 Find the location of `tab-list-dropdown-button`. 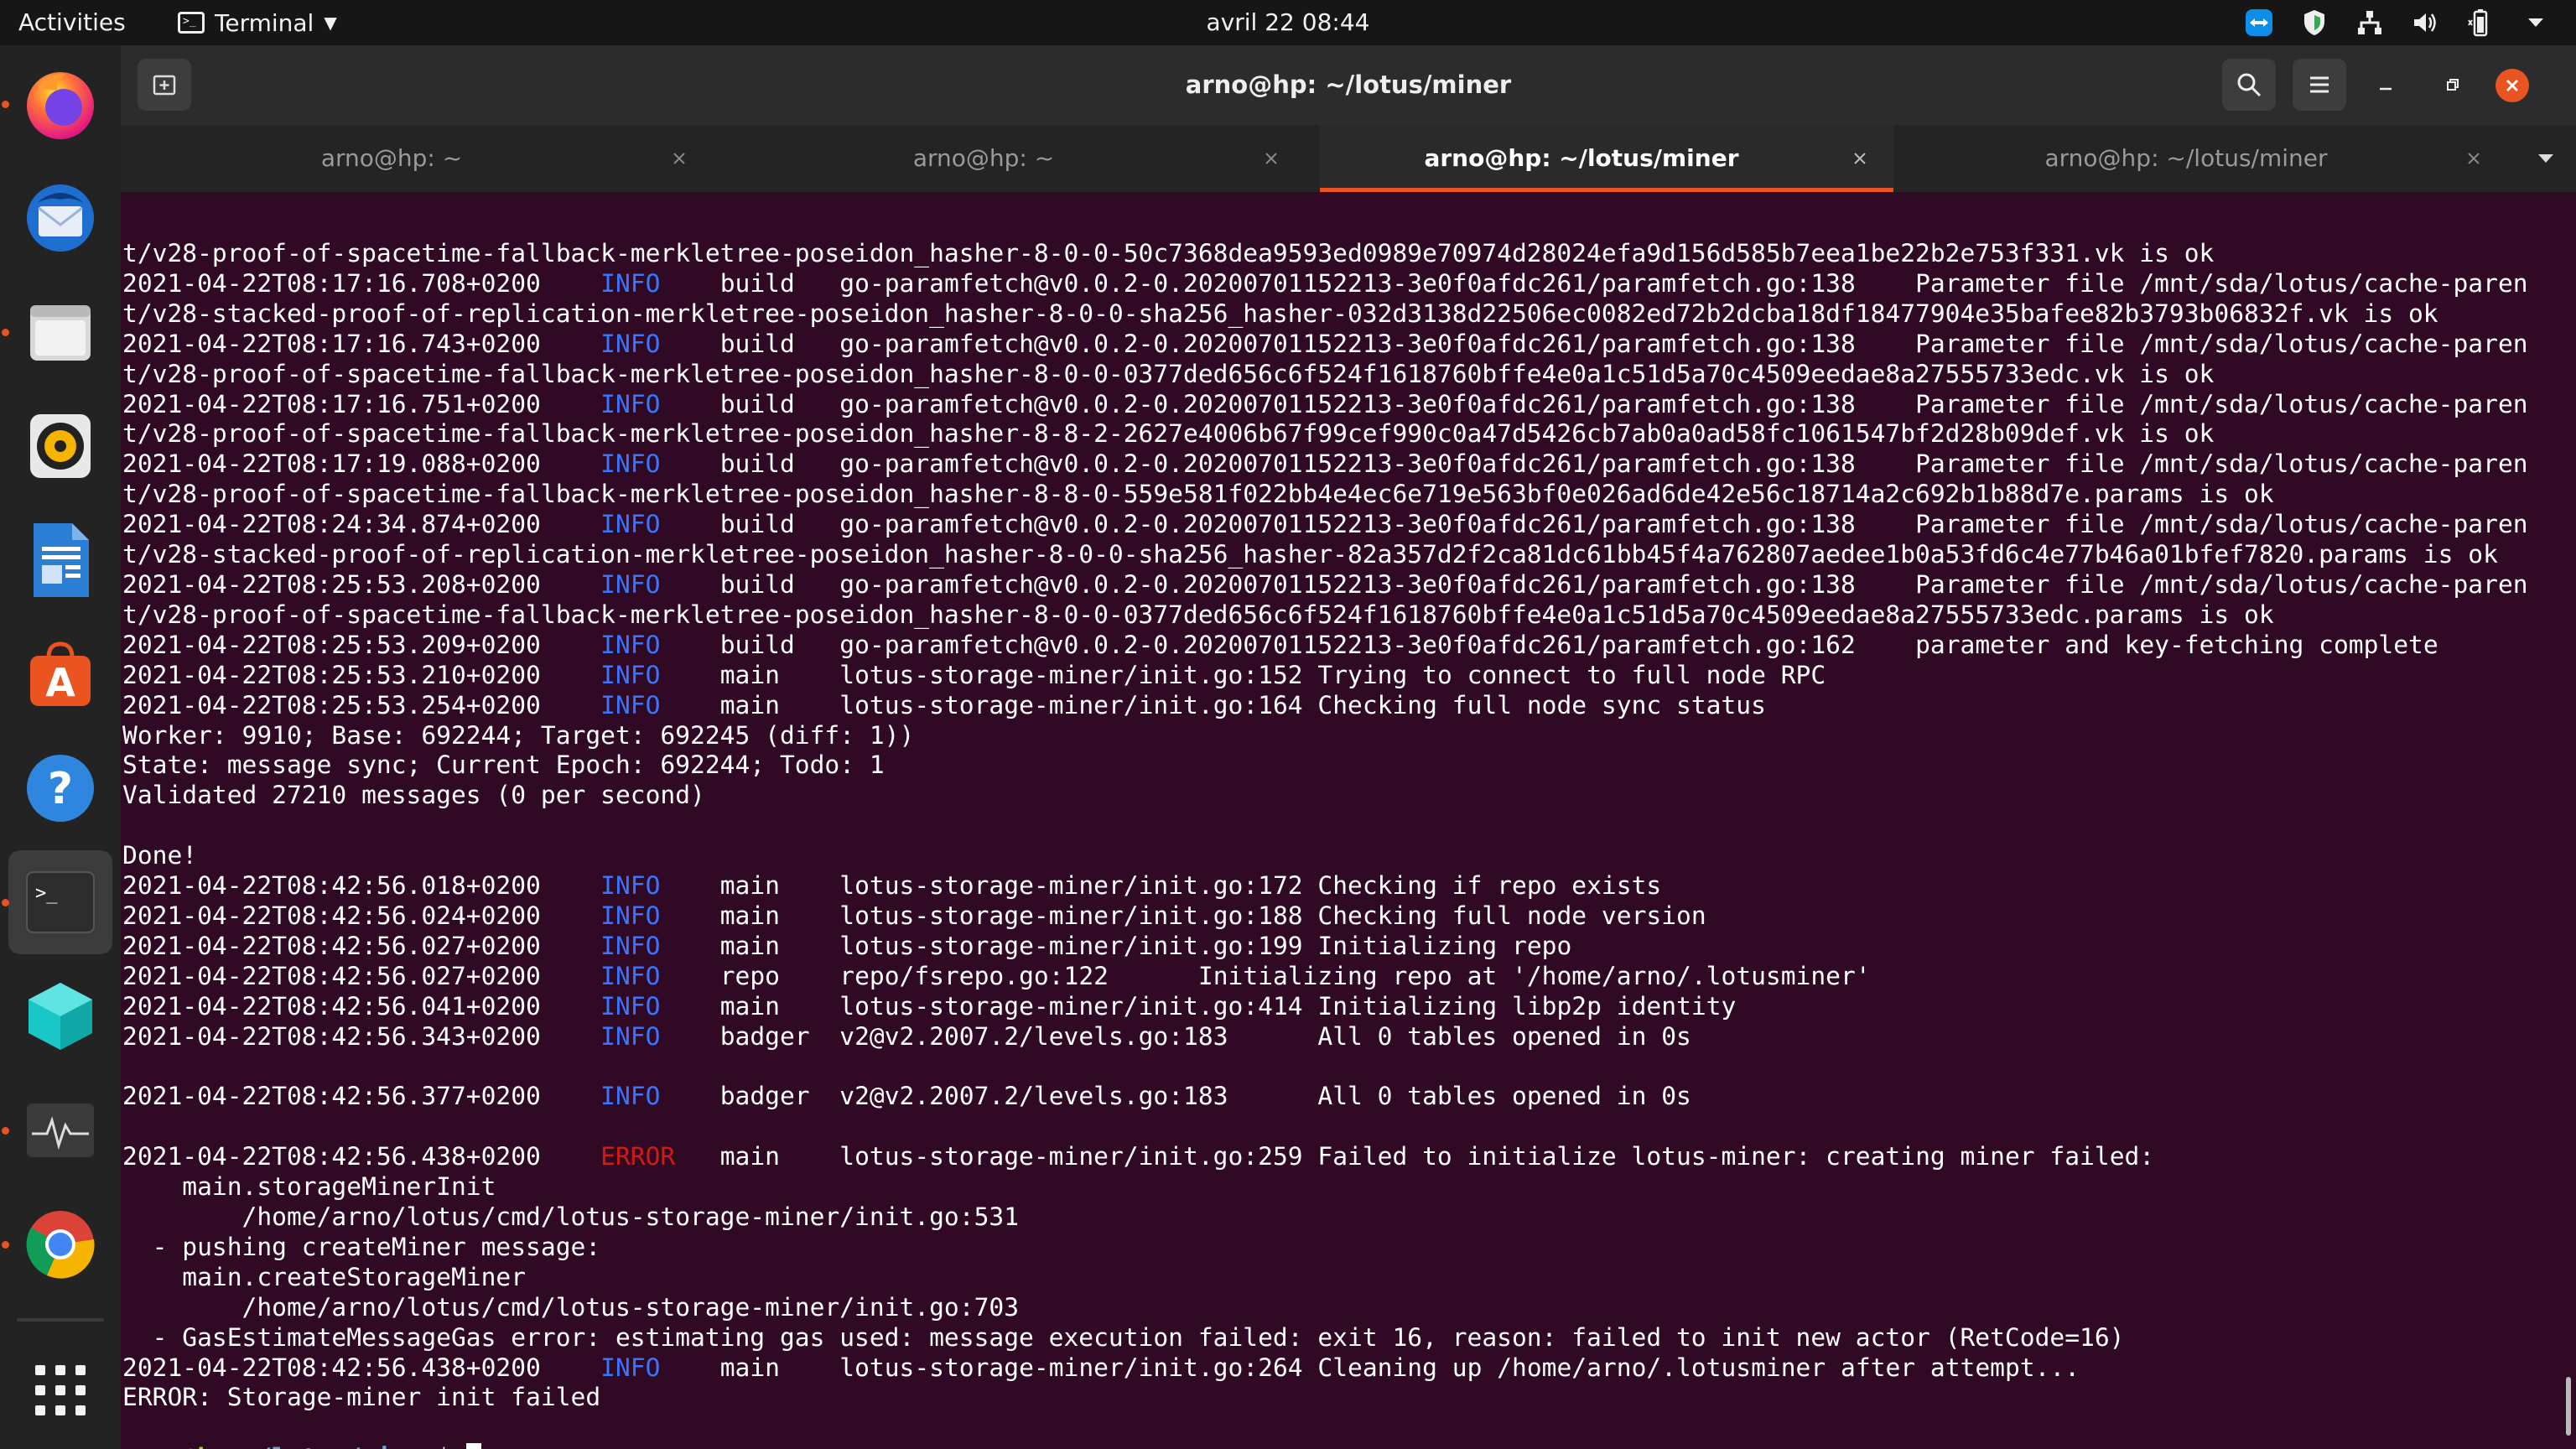

tab-list-dropdown-button is located at coordinates (2545, 158).